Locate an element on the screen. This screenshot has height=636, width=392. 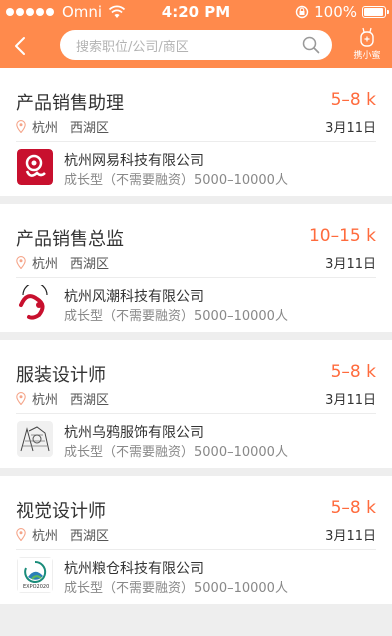
company-name: 杭州粮仓科技有限公司 is located at coordinates (134, 568).